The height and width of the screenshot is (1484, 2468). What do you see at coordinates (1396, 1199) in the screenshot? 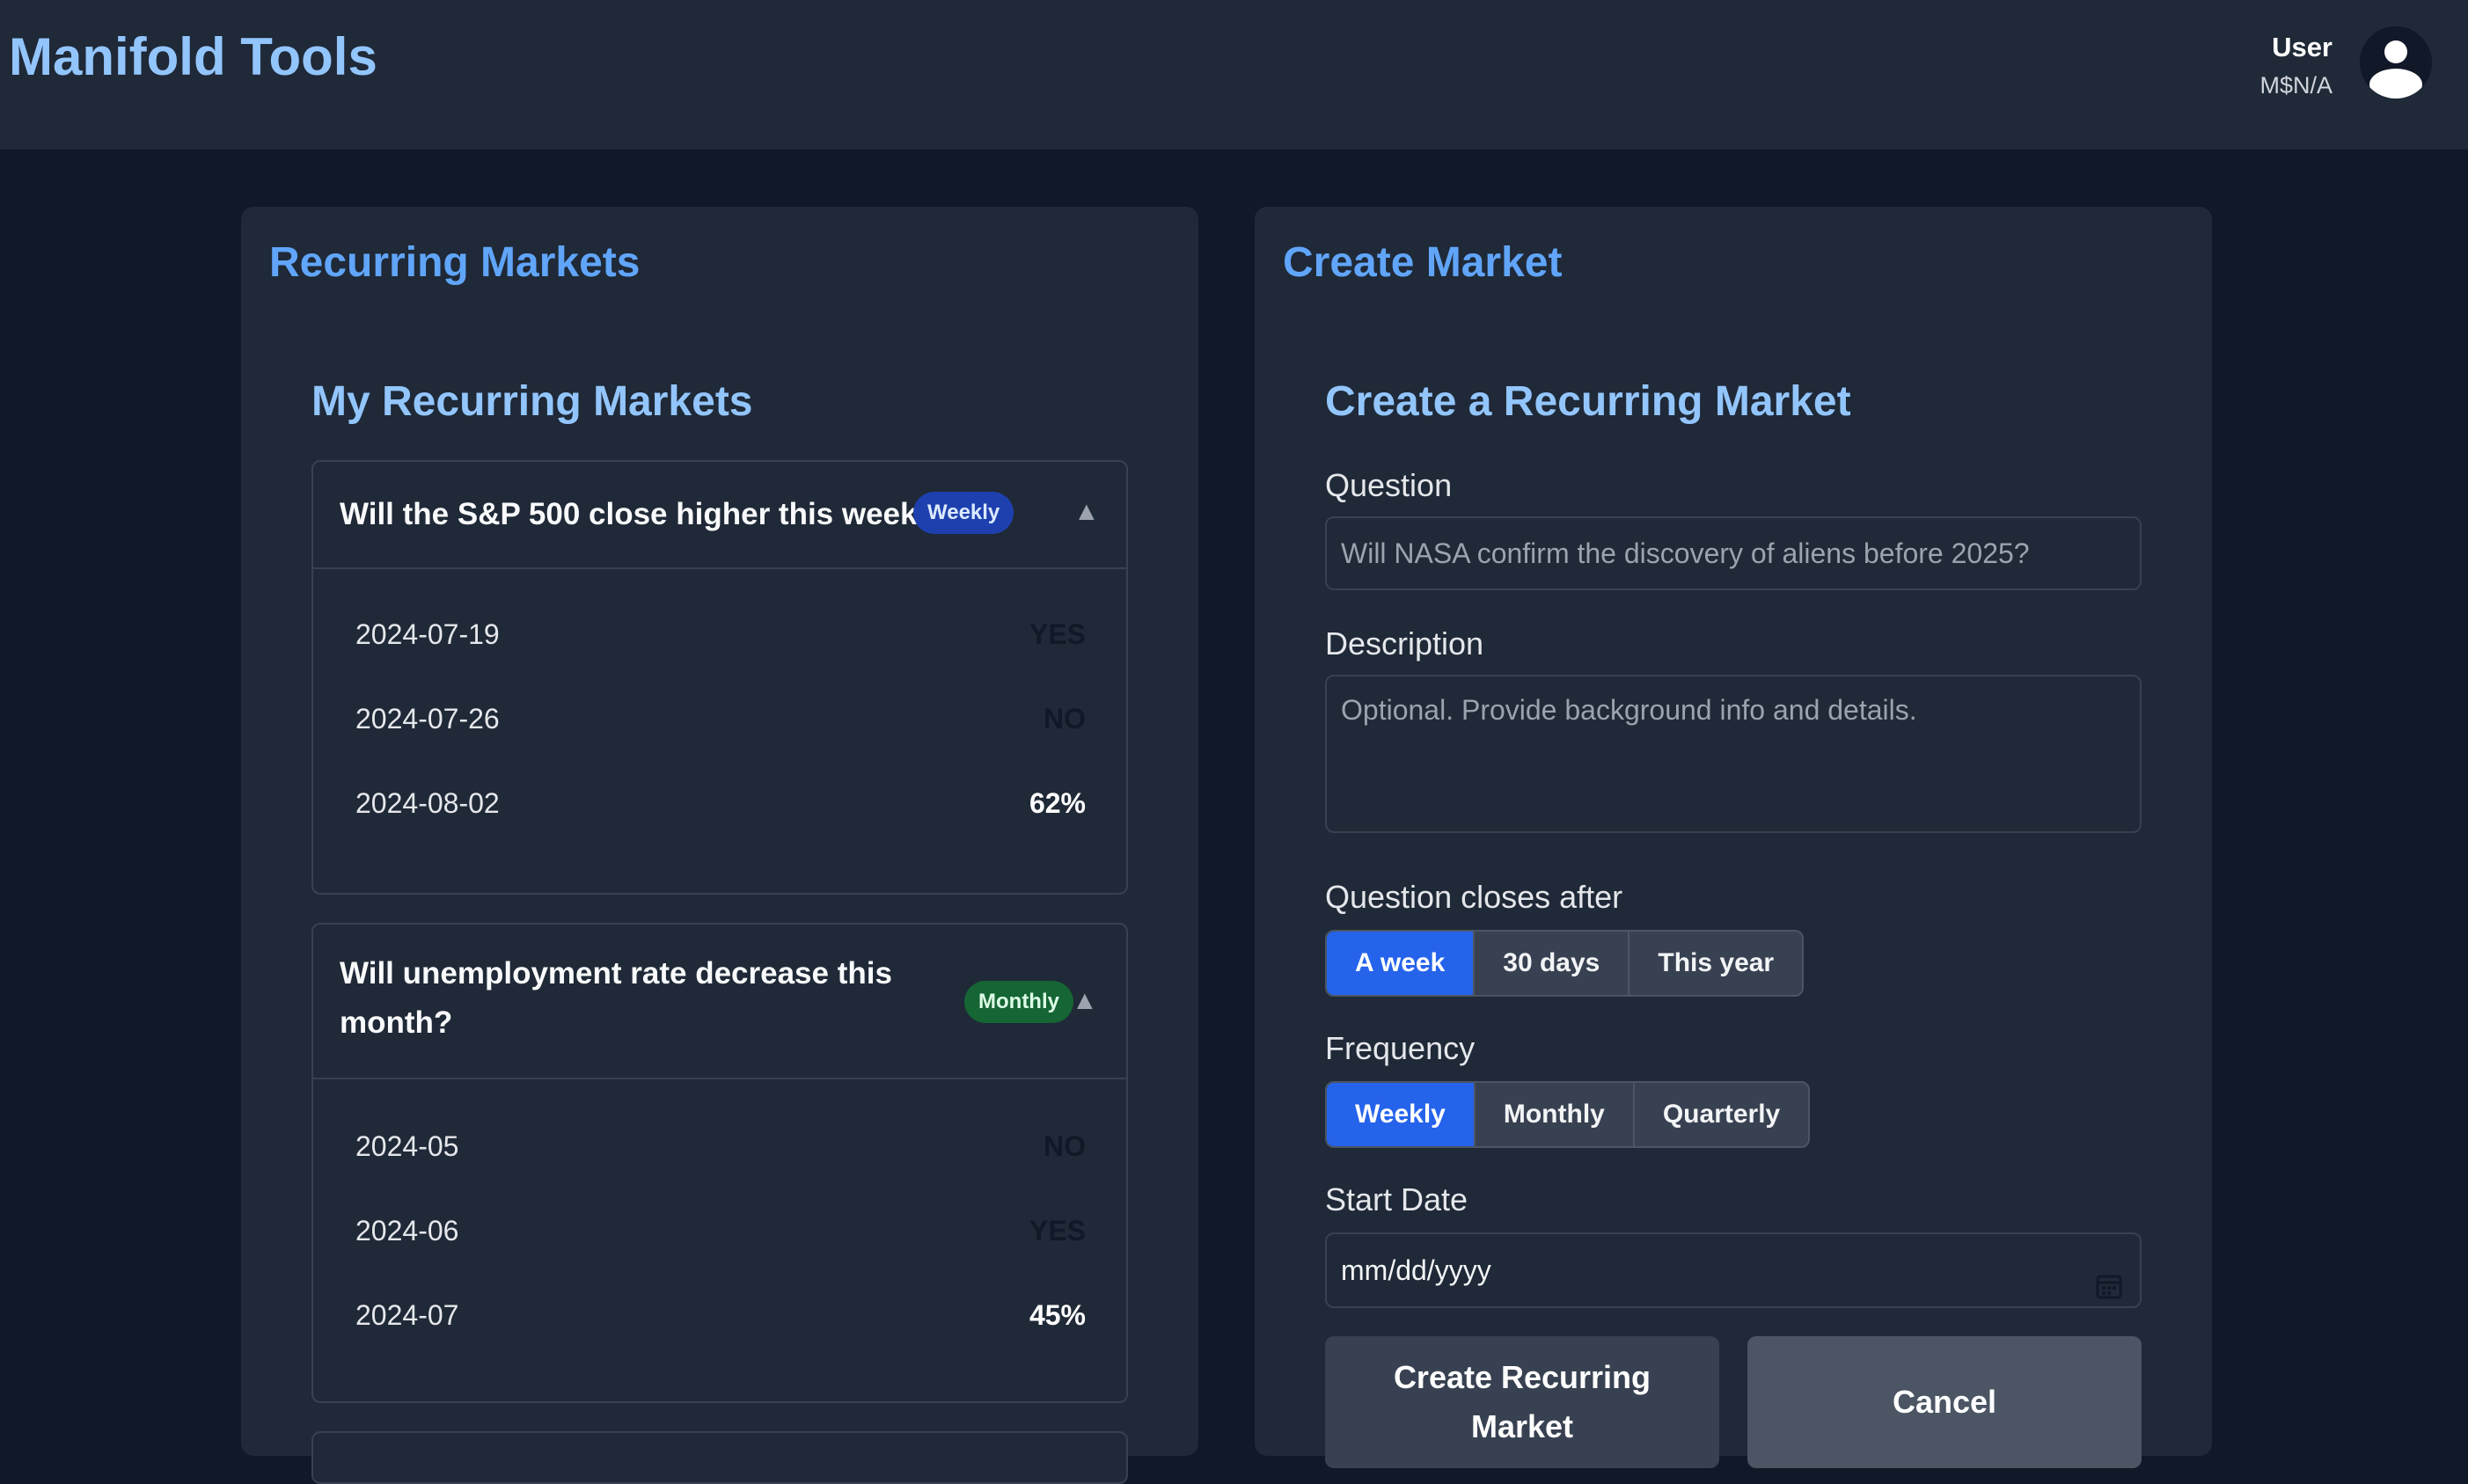
I see `start-date-label: Start Date` at bounding box center [1396, 1199].